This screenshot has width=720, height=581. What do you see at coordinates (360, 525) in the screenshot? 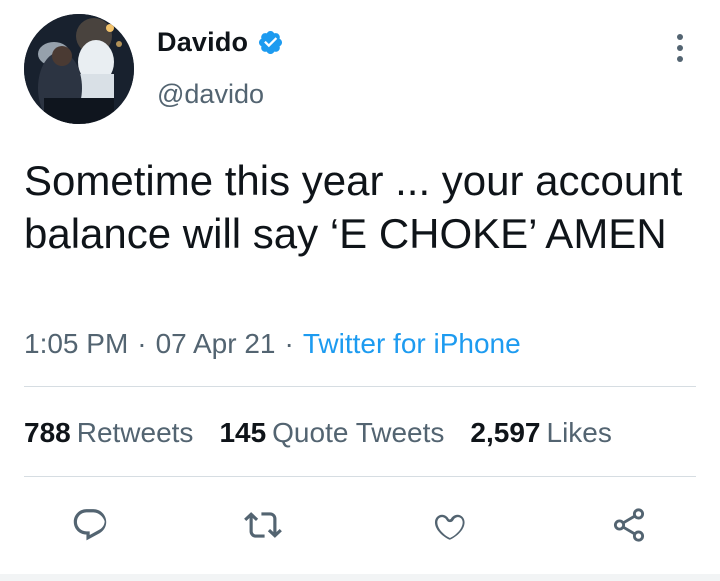
I see `action-bar` at bounding box center [360, 525].